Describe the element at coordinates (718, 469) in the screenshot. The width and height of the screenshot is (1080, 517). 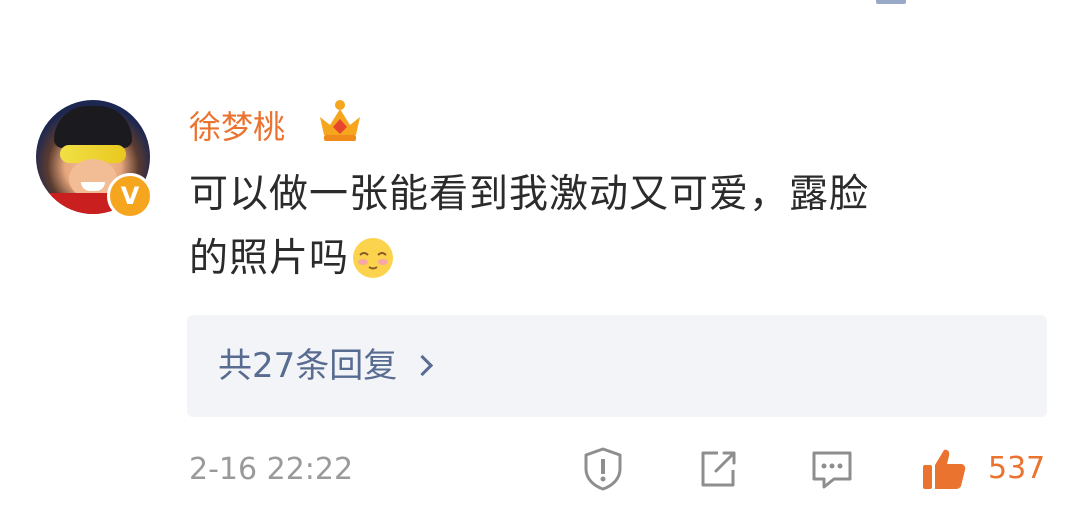
I see `share-icon` at that location.